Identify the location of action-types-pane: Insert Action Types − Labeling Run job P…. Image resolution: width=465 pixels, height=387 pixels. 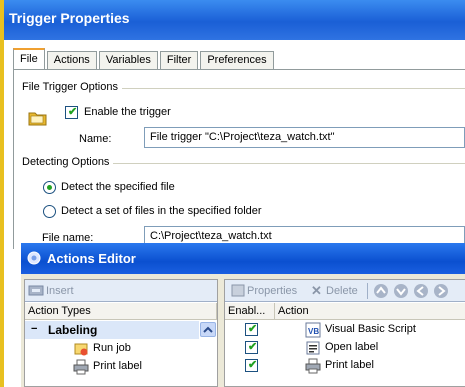
(121, 333).